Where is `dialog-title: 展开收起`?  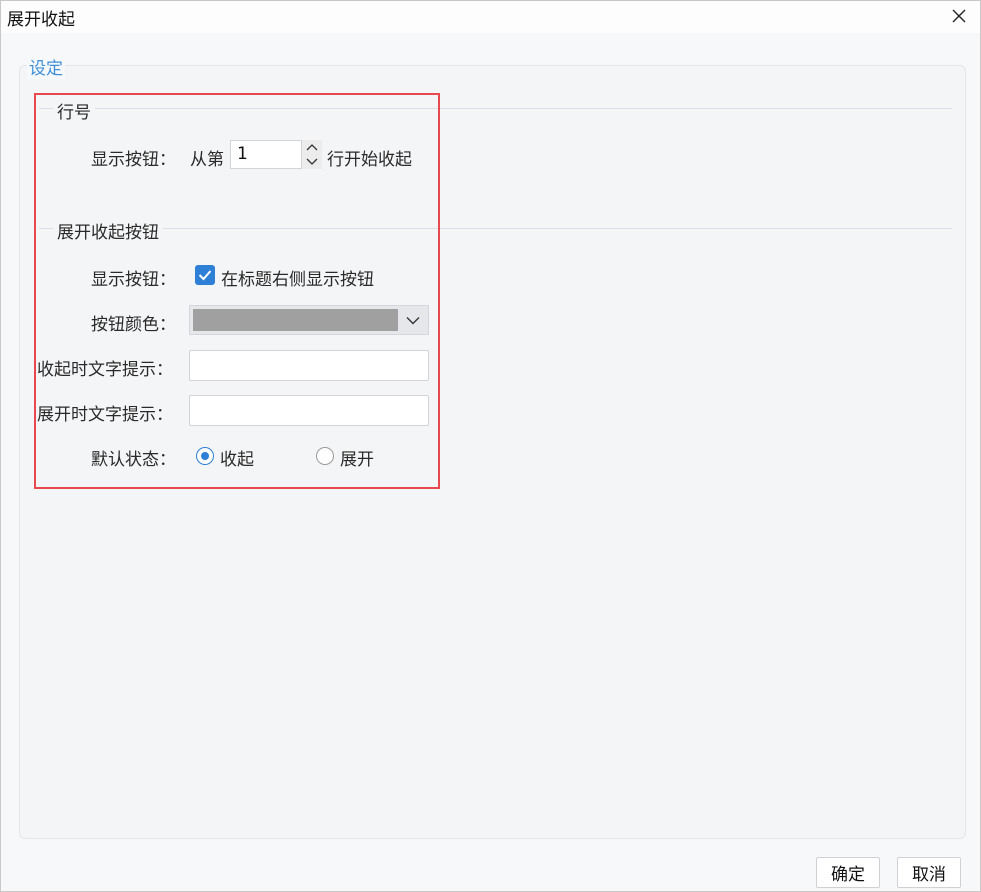 dialog-title: 展开收起 is located at coordinates (41, 20).